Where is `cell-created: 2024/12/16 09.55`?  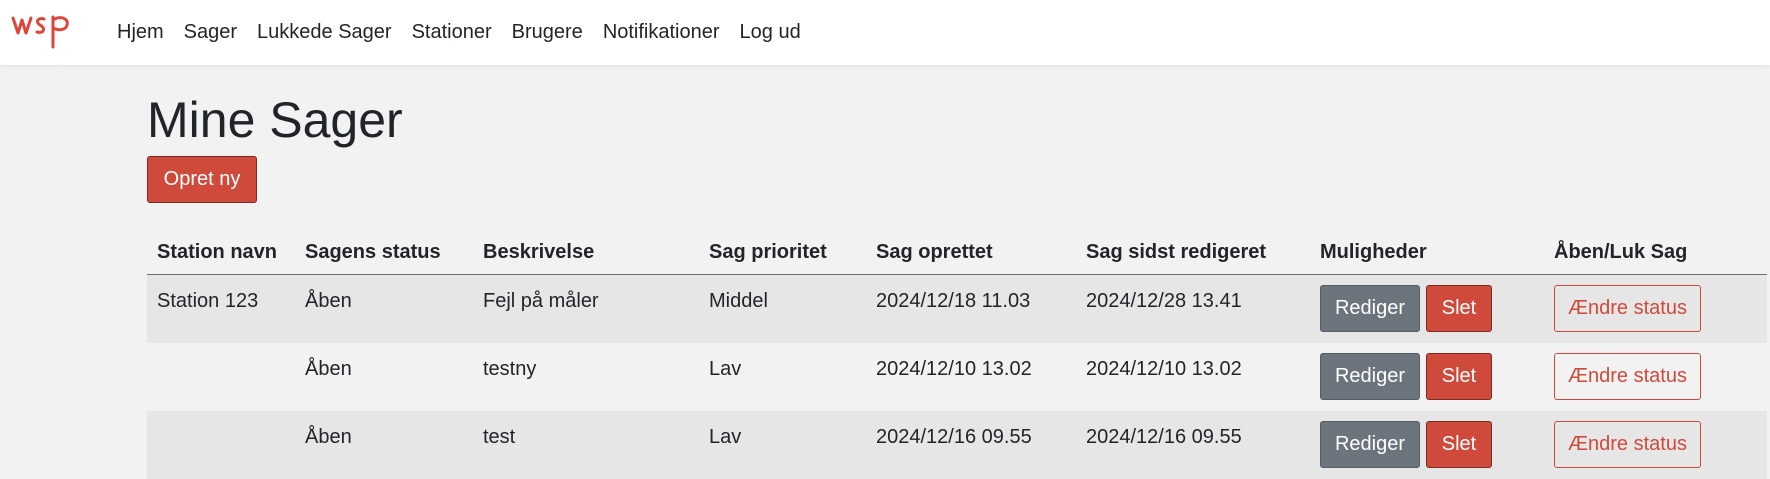 cell-created: 2024/12/16 09.55 is located at coordinates (971, 444).